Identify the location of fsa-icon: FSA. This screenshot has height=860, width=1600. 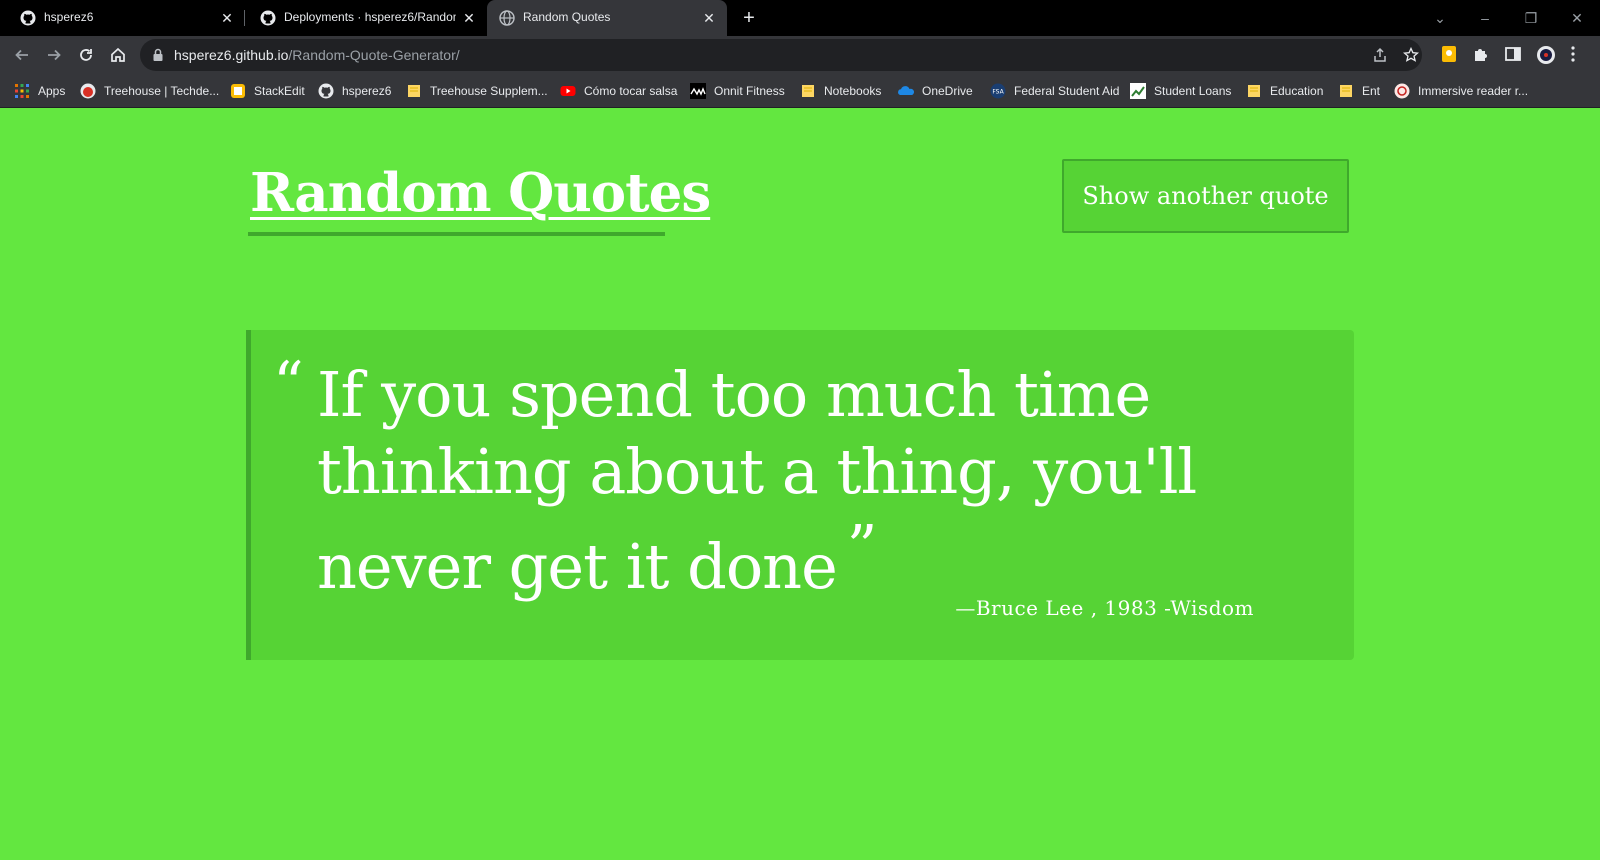
(998, 91).